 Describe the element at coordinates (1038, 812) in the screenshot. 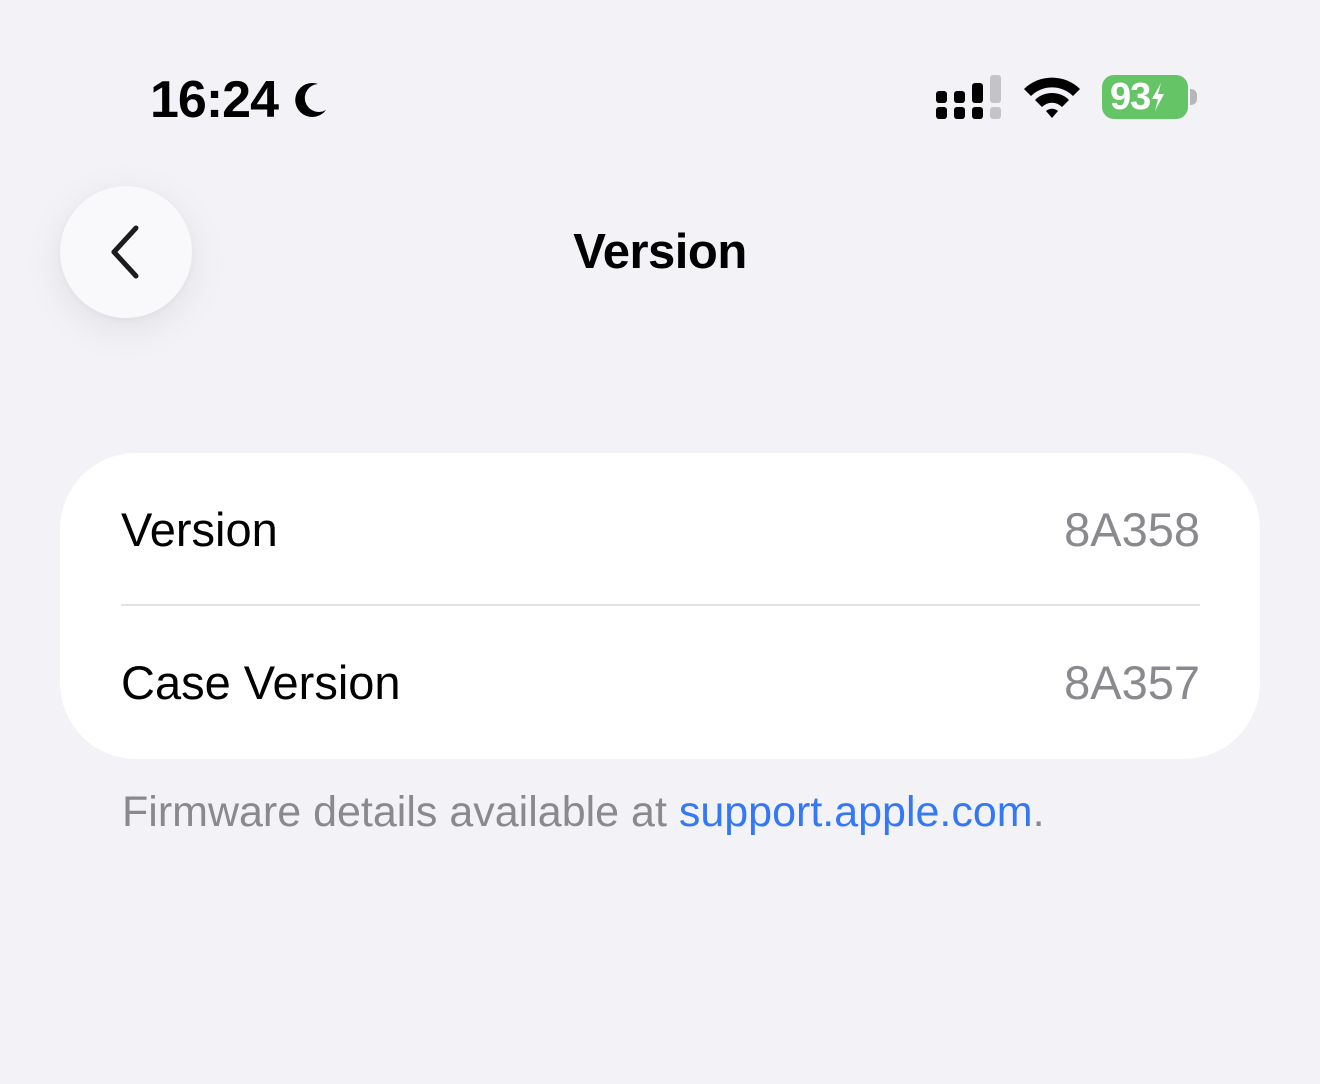

I see `footer-suffix: .` at that location.